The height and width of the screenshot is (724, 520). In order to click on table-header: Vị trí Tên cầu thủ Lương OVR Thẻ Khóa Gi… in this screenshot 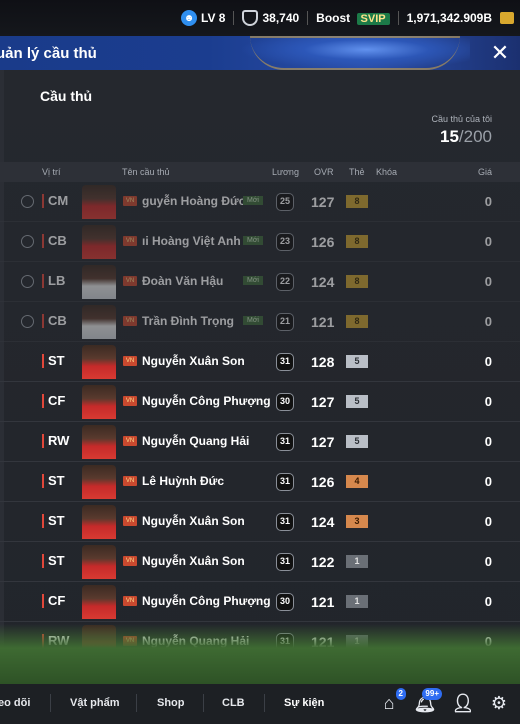, I will do `click(260, 172)`.